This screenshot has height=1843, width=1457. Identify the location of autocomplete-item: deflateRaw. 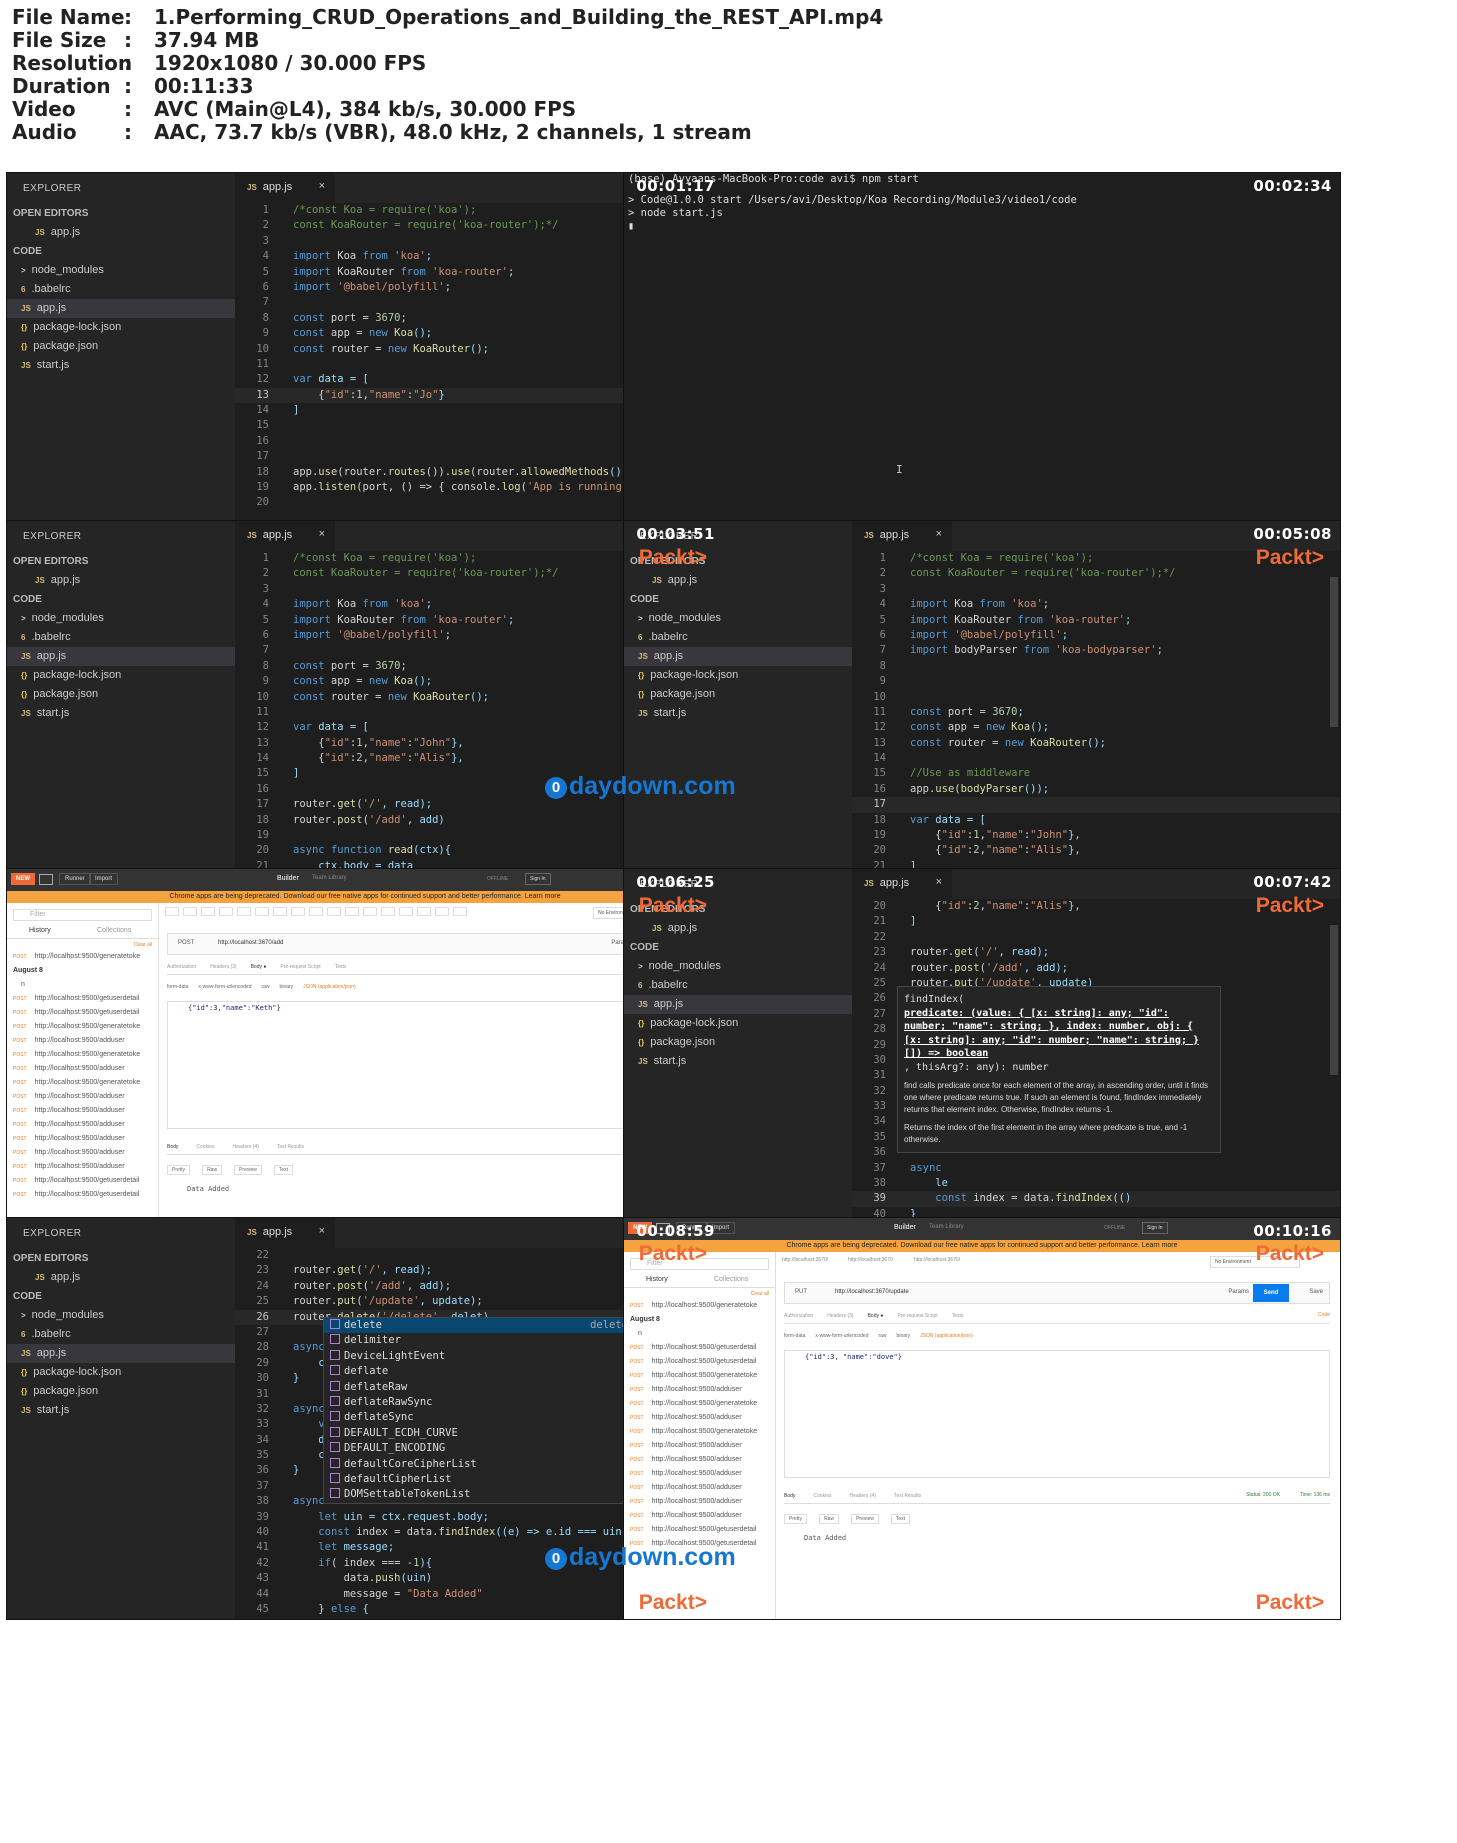
(479, 1387).